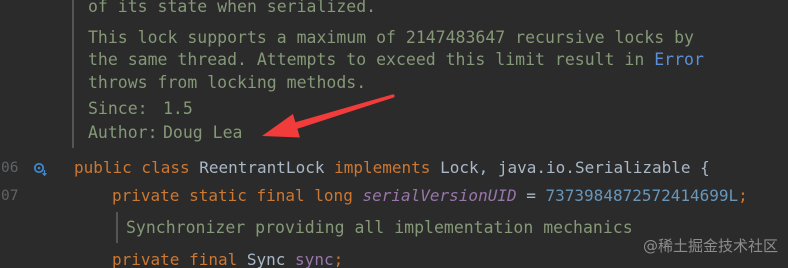  Describe the element at coordinates (40, 169) in the screenshot. I see `implemented-by-subclasses-icon` at that location.